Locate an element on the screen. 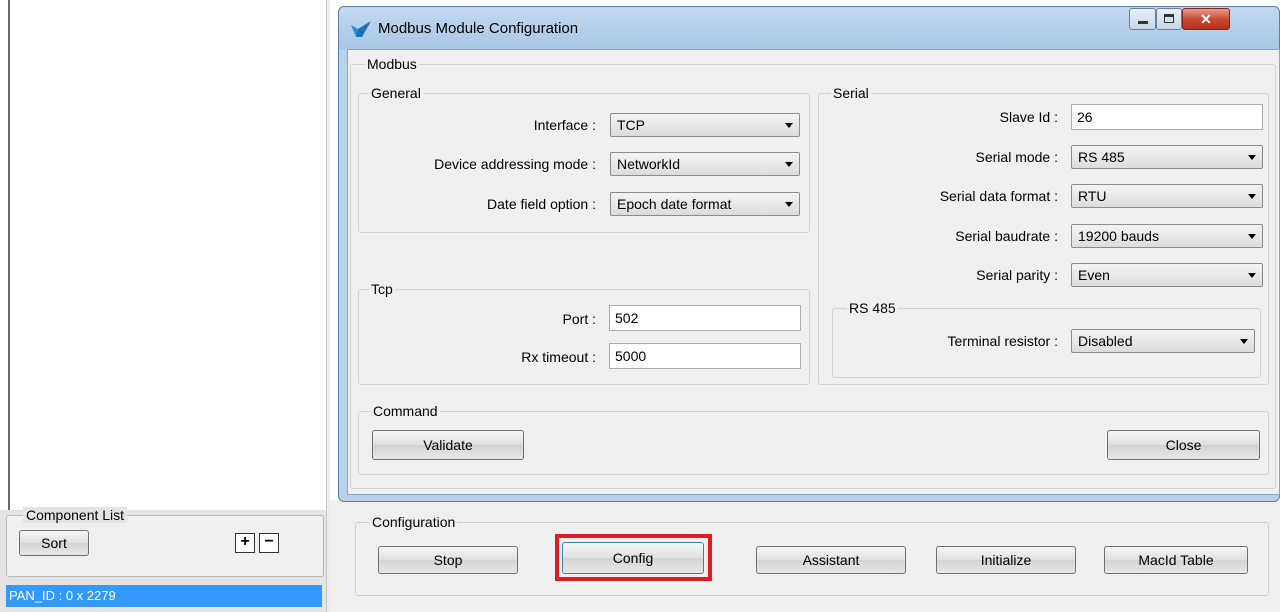  assistant-button: Assistant is located at coordinates (831, 560).